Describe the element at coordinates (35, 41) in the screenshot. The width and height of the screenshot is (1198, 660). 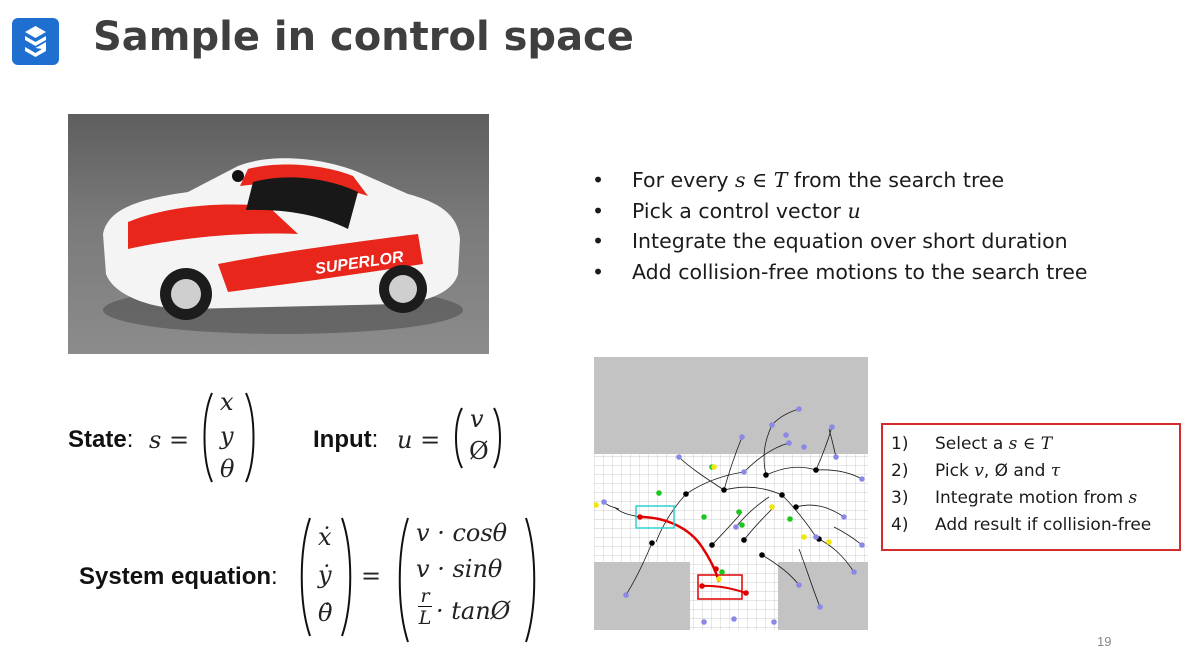
I see `company-logo` at that location.